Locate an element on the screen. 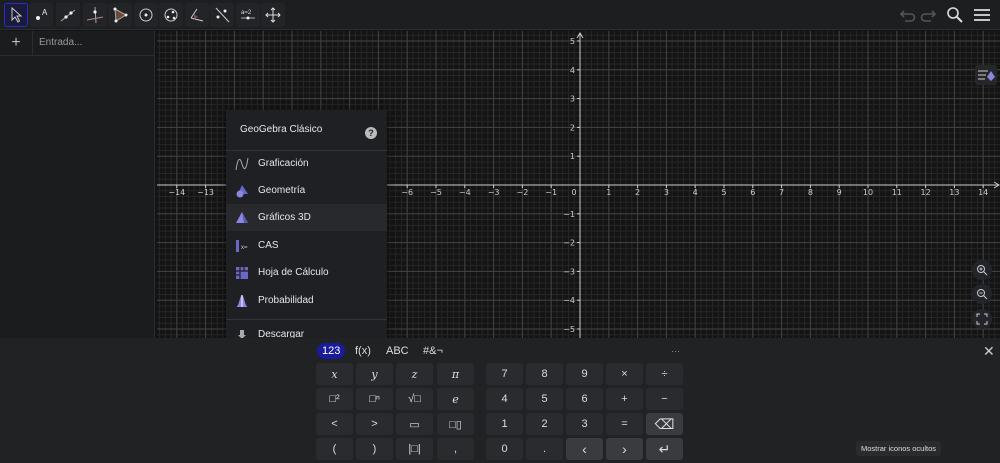  style-bar-icon is located at coordinates (986, 75).